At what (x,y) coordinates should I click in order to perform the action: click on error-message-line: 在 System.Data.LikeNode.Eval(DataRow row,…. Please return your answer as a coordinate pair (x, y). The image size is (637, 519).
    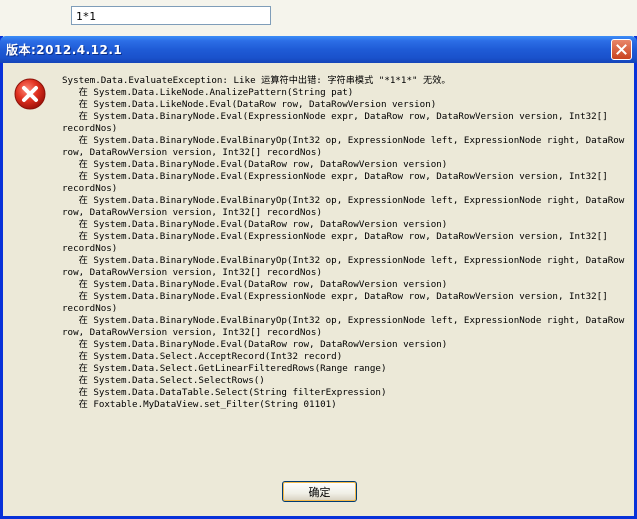
    Looking at the image, I should click on (249, 104).